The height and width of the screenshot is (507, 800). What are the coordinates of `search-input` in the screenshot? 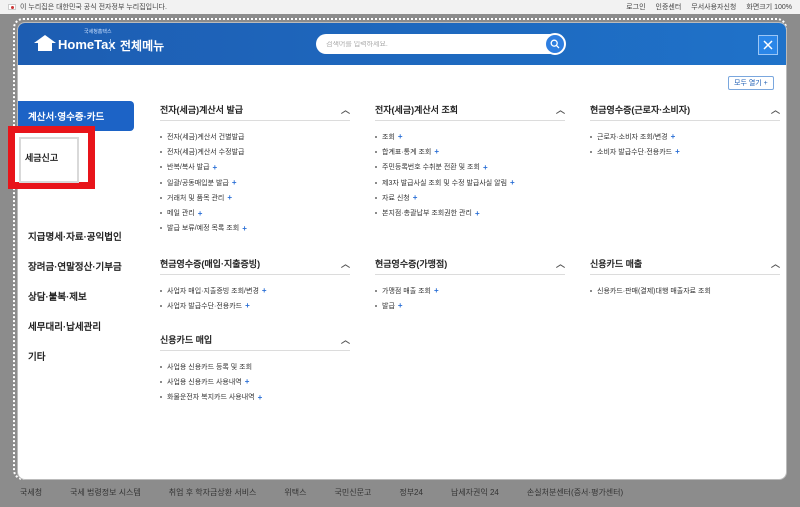 It's located at (421, 44).